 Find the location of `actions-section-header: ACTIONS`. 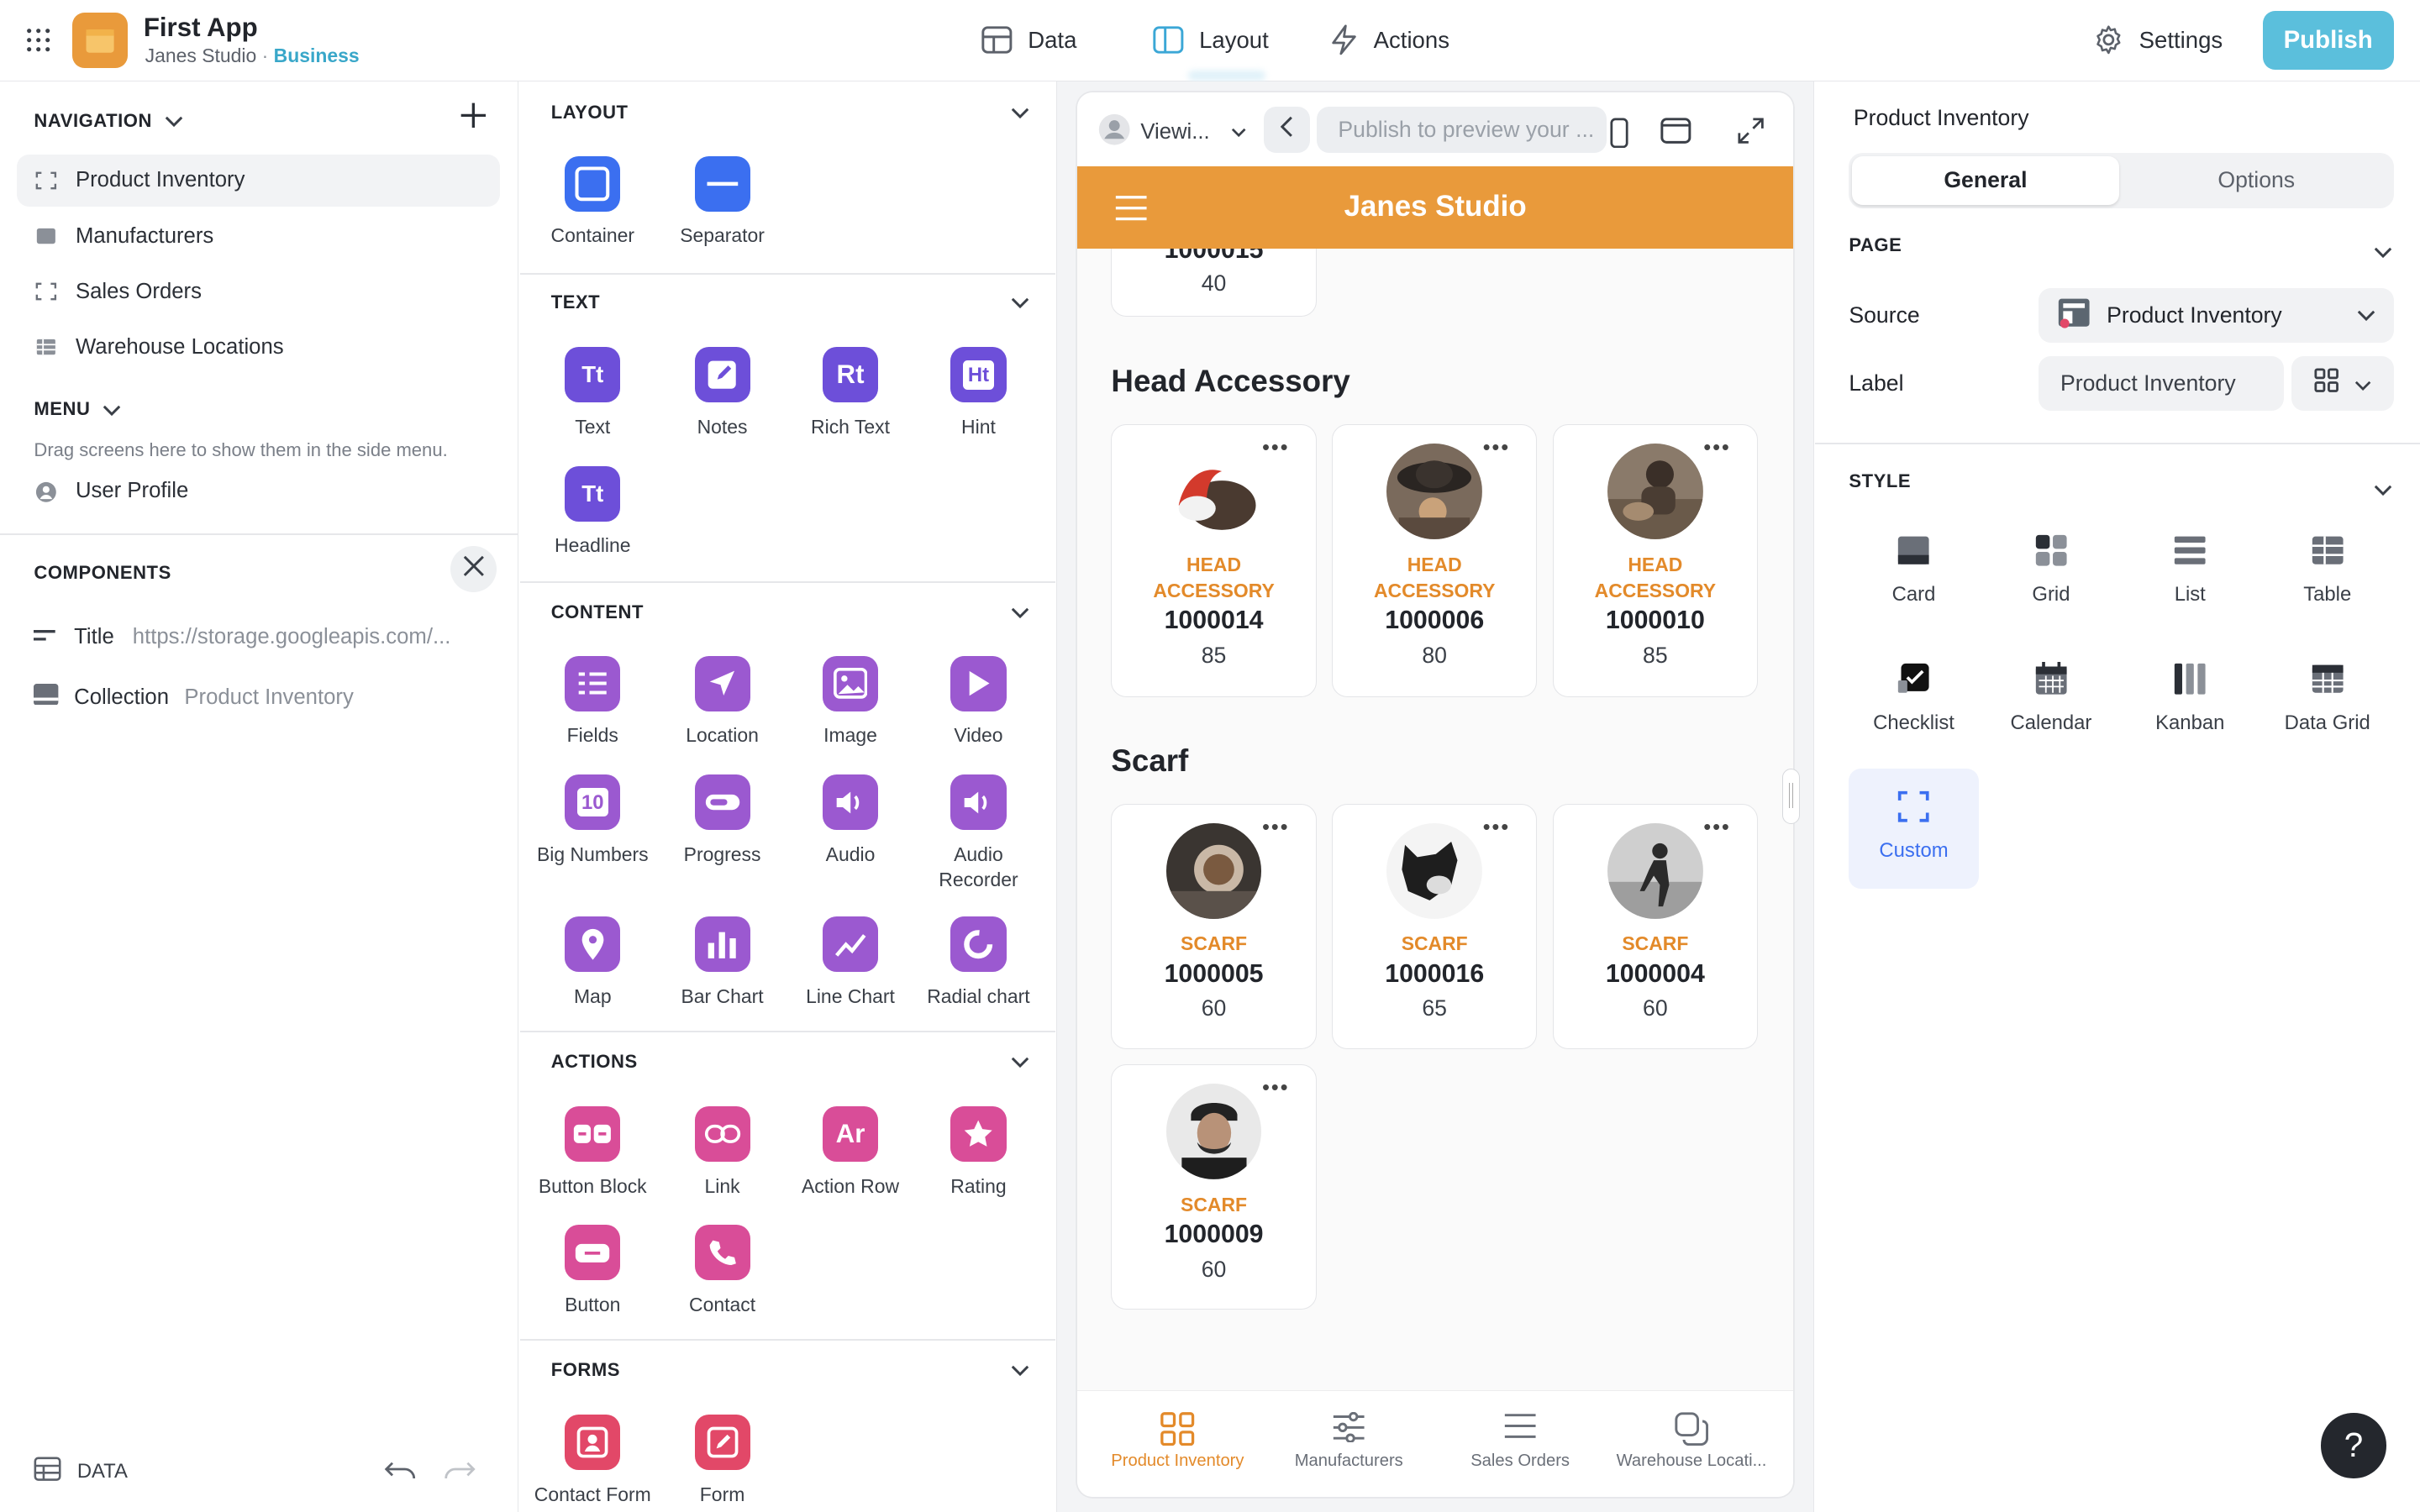

actions-section-header: ACTIONS is located at coordinates (790, 1061).